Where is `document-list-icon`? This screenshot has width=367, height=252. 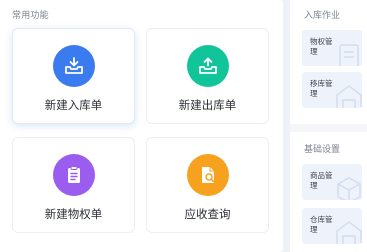
document-list-icon is located at coordinates (73, 175).